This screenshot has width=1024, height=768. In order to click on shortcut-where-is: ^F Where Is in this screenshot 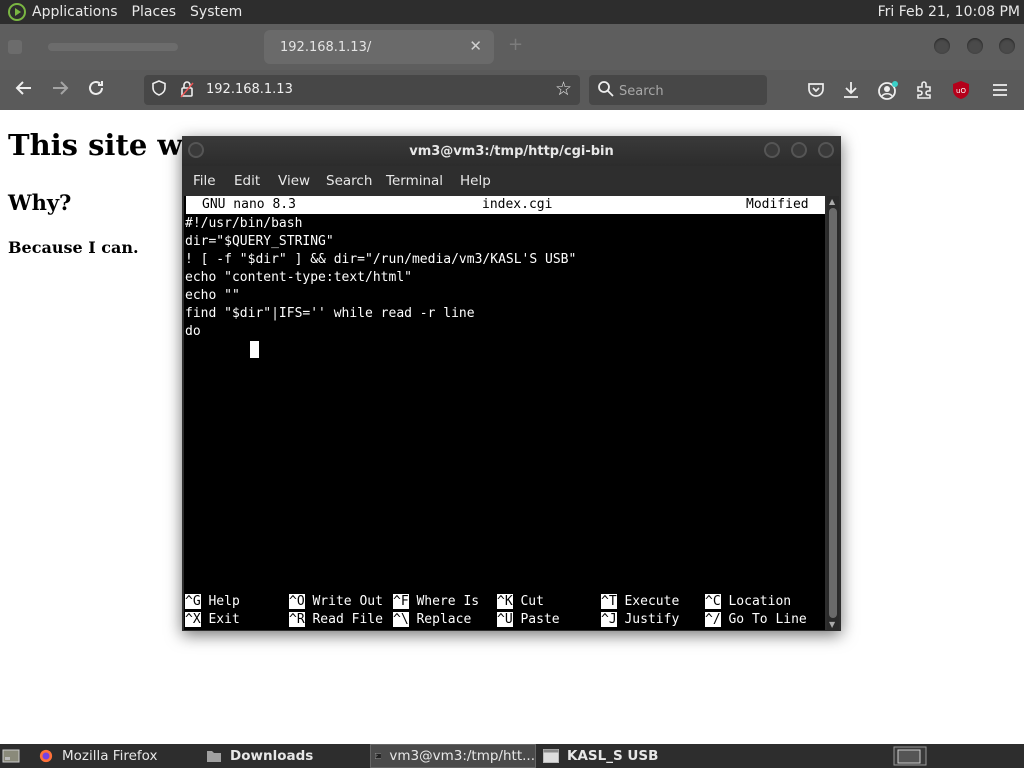, I will do `click(436, 602)`.